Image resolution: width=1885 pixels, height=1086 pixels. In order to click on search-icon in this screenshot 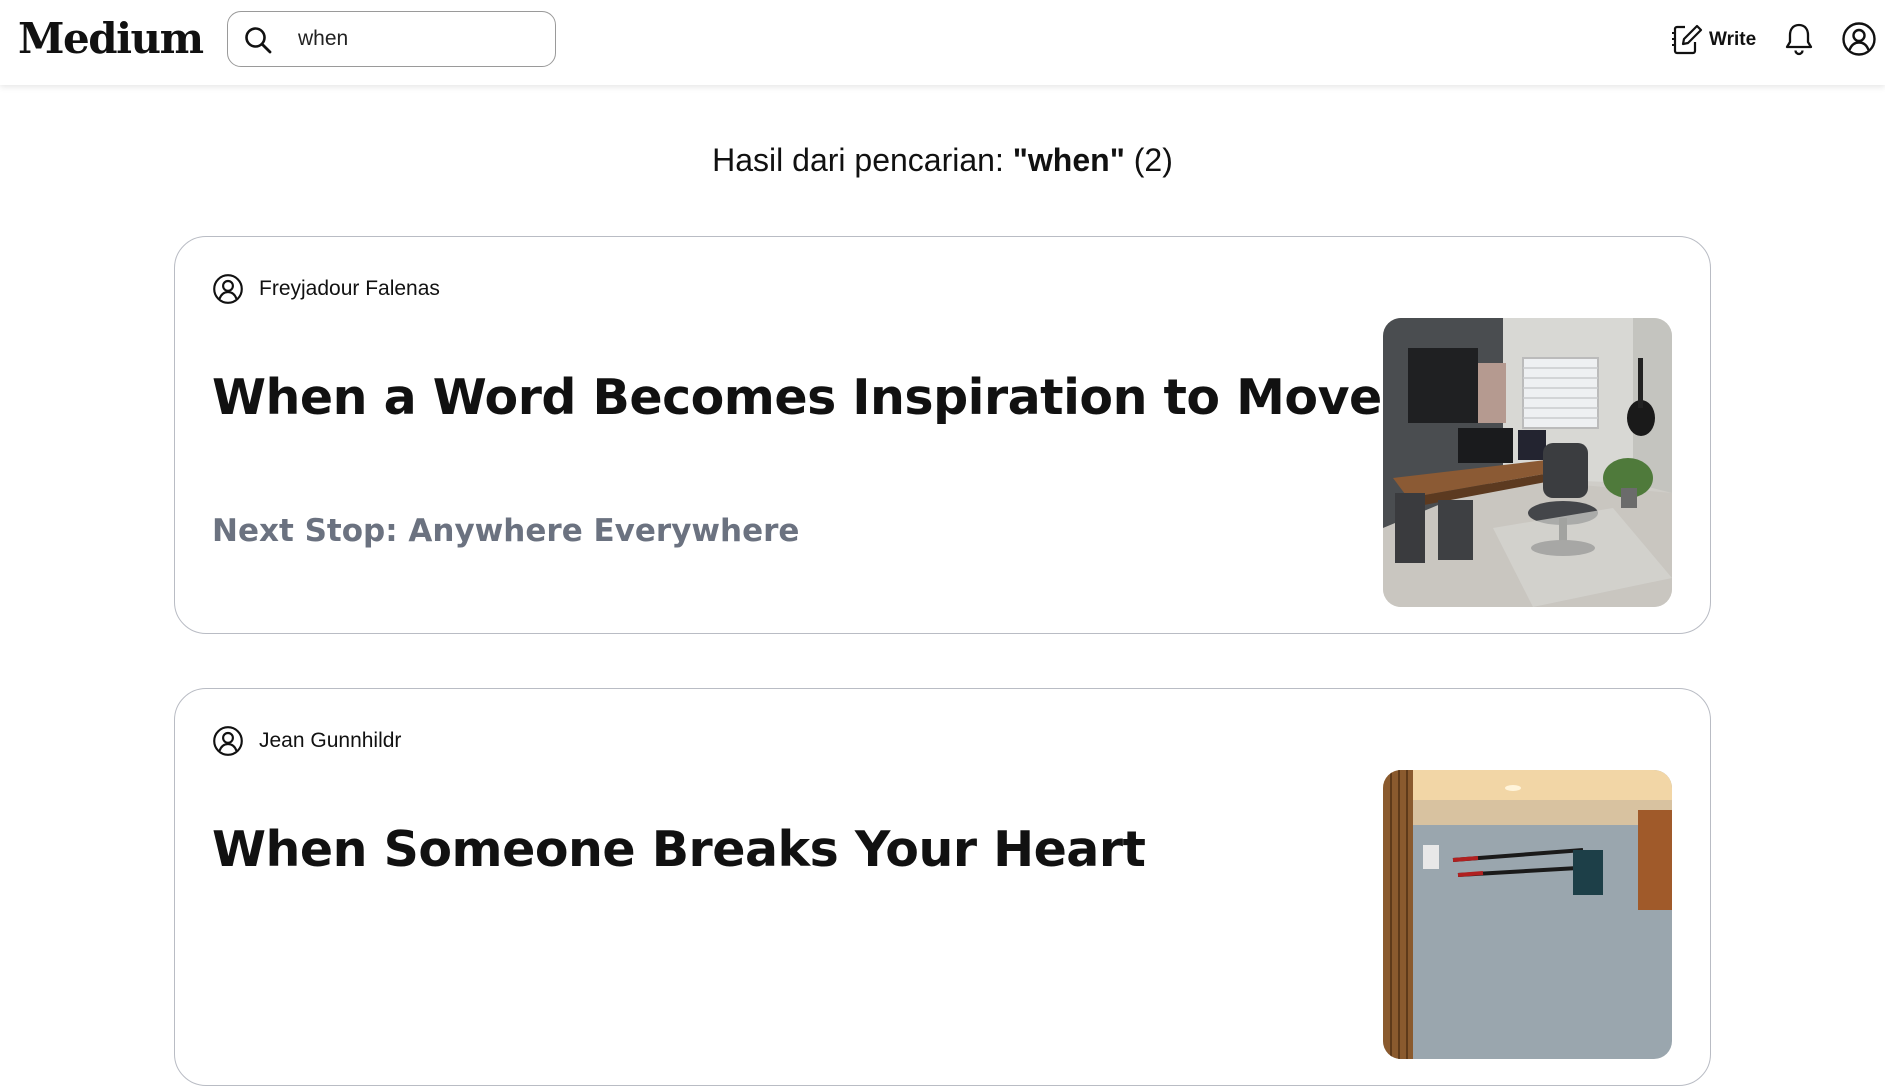, I will do `click(258, 40)`.